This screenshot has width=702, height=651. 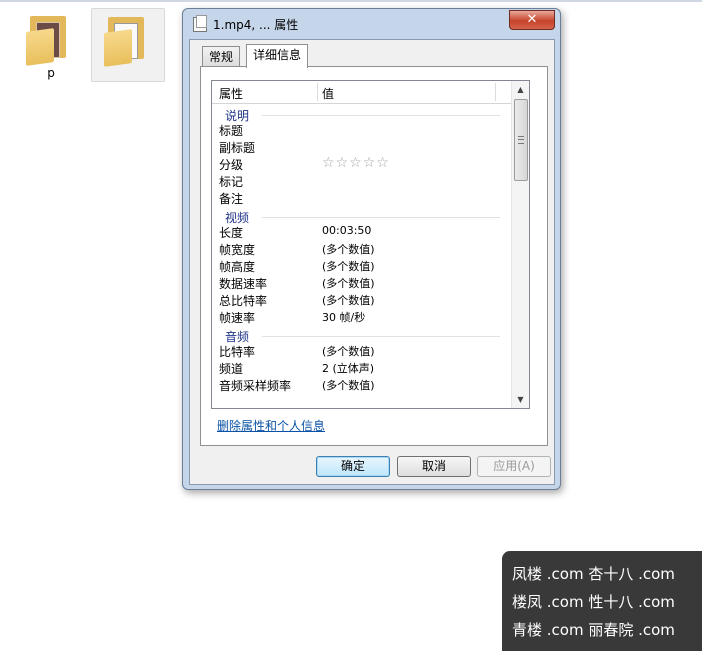 What do you see at coordinates (434, 466) in the screenshot?
I see `cancel-button: 取消` at bounding box center [434, 466].